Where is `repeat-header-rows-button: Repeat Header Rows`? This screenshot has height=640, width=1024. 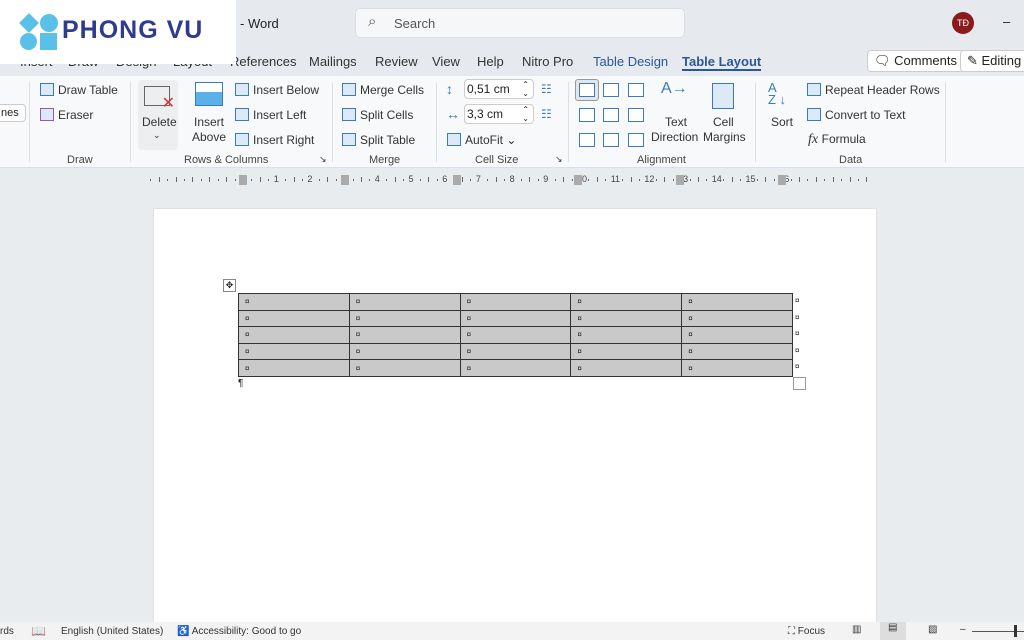
repeat-header-rows-button: Repeat Header Rows is located at coordinates (873, 90).